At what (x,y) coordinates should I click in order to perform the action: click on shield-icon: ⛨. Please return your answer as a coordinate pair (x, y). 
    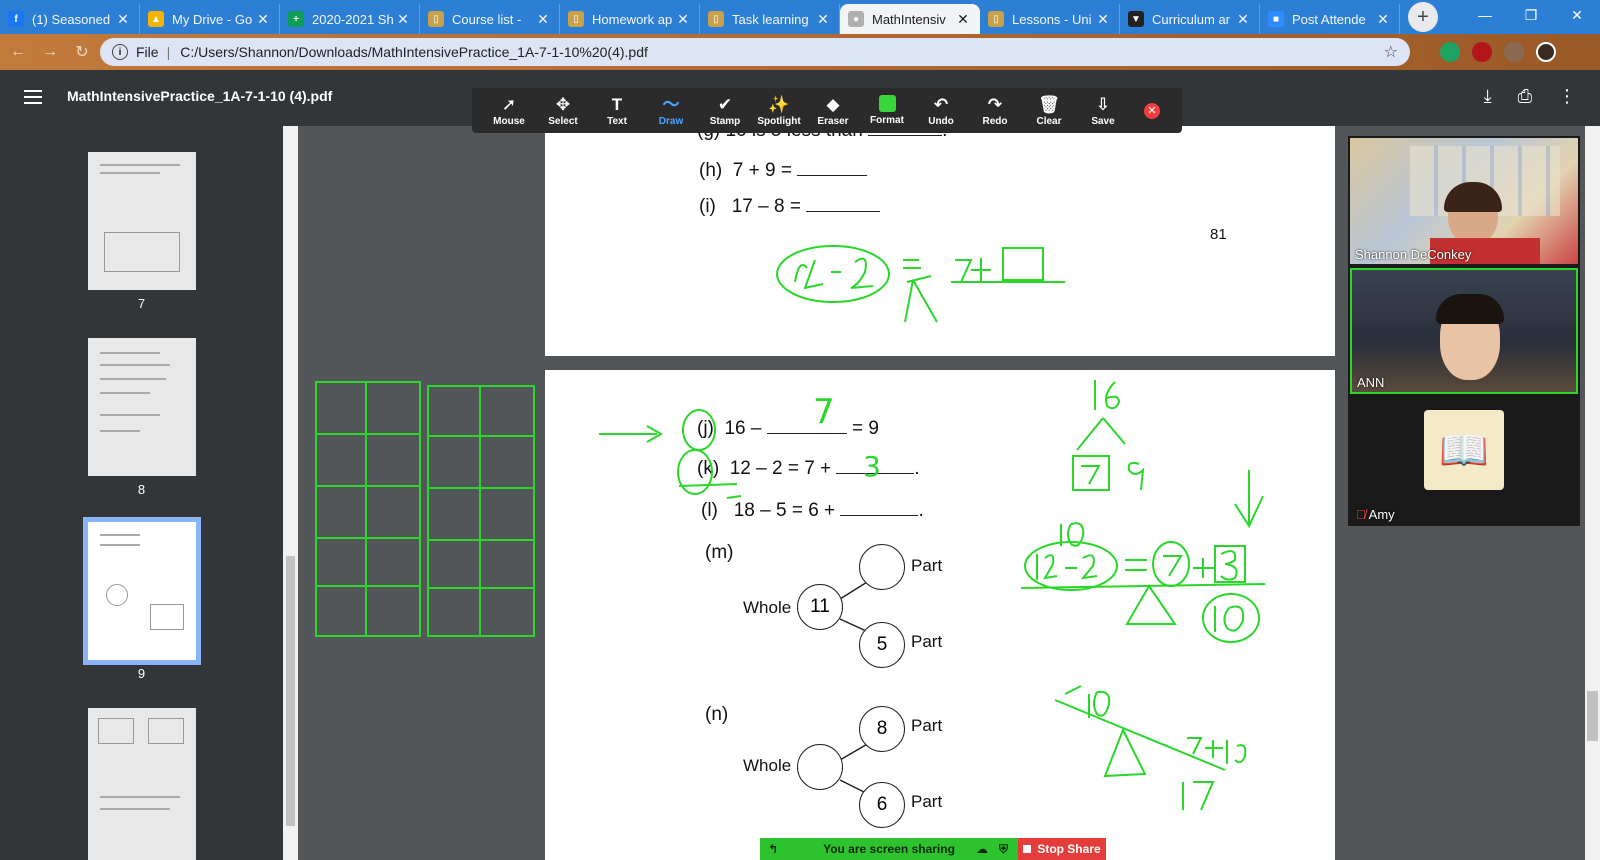
    Looking at the image, I should click on (1003, 848).